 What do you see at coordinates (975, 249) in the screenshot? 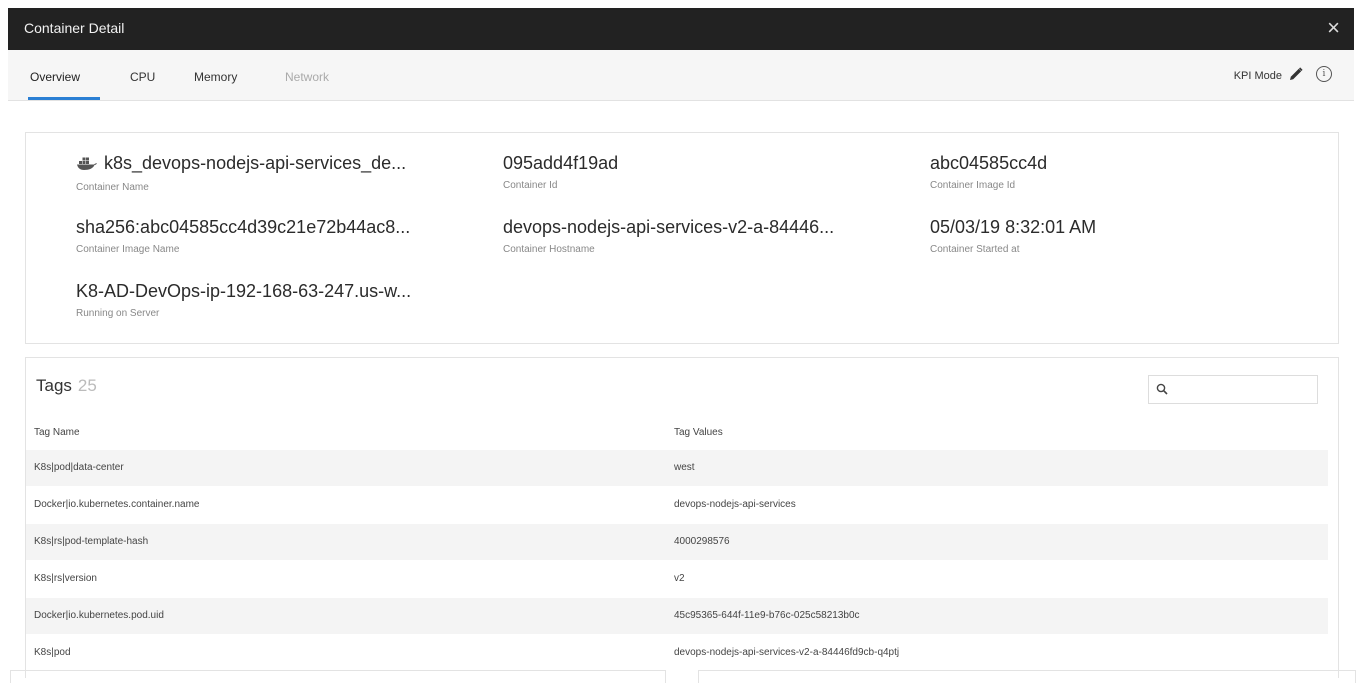
I see `container-started-label: Container Started at` at bounding box center [975, 249].